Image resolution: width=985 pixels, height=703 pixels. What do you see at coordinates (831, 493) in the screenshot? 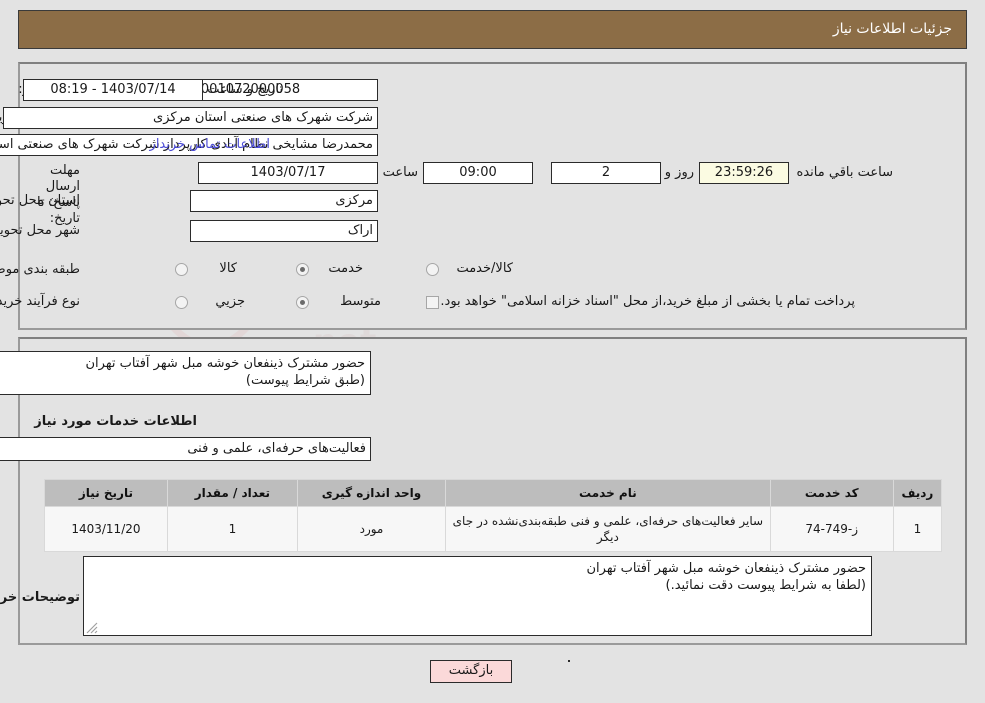
I see `th-code: کد خدمت` at bounding box center [831, 493].